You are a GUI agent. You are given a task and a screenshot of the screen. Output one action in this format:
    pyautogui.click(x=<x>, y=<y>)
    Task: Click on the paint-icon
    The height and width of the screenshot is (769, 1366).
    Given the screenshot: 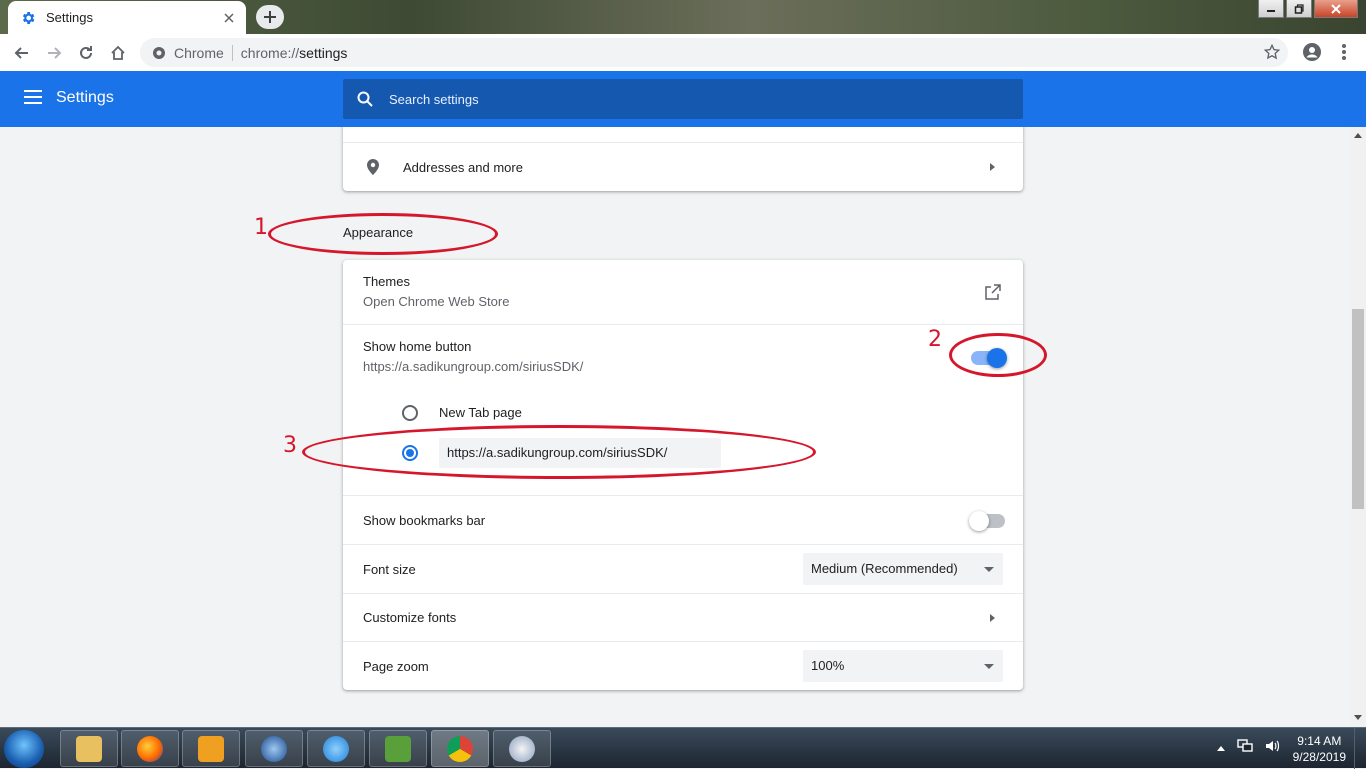 What is the action you would take?
    pyautogui.click(x=522, y=748)
    